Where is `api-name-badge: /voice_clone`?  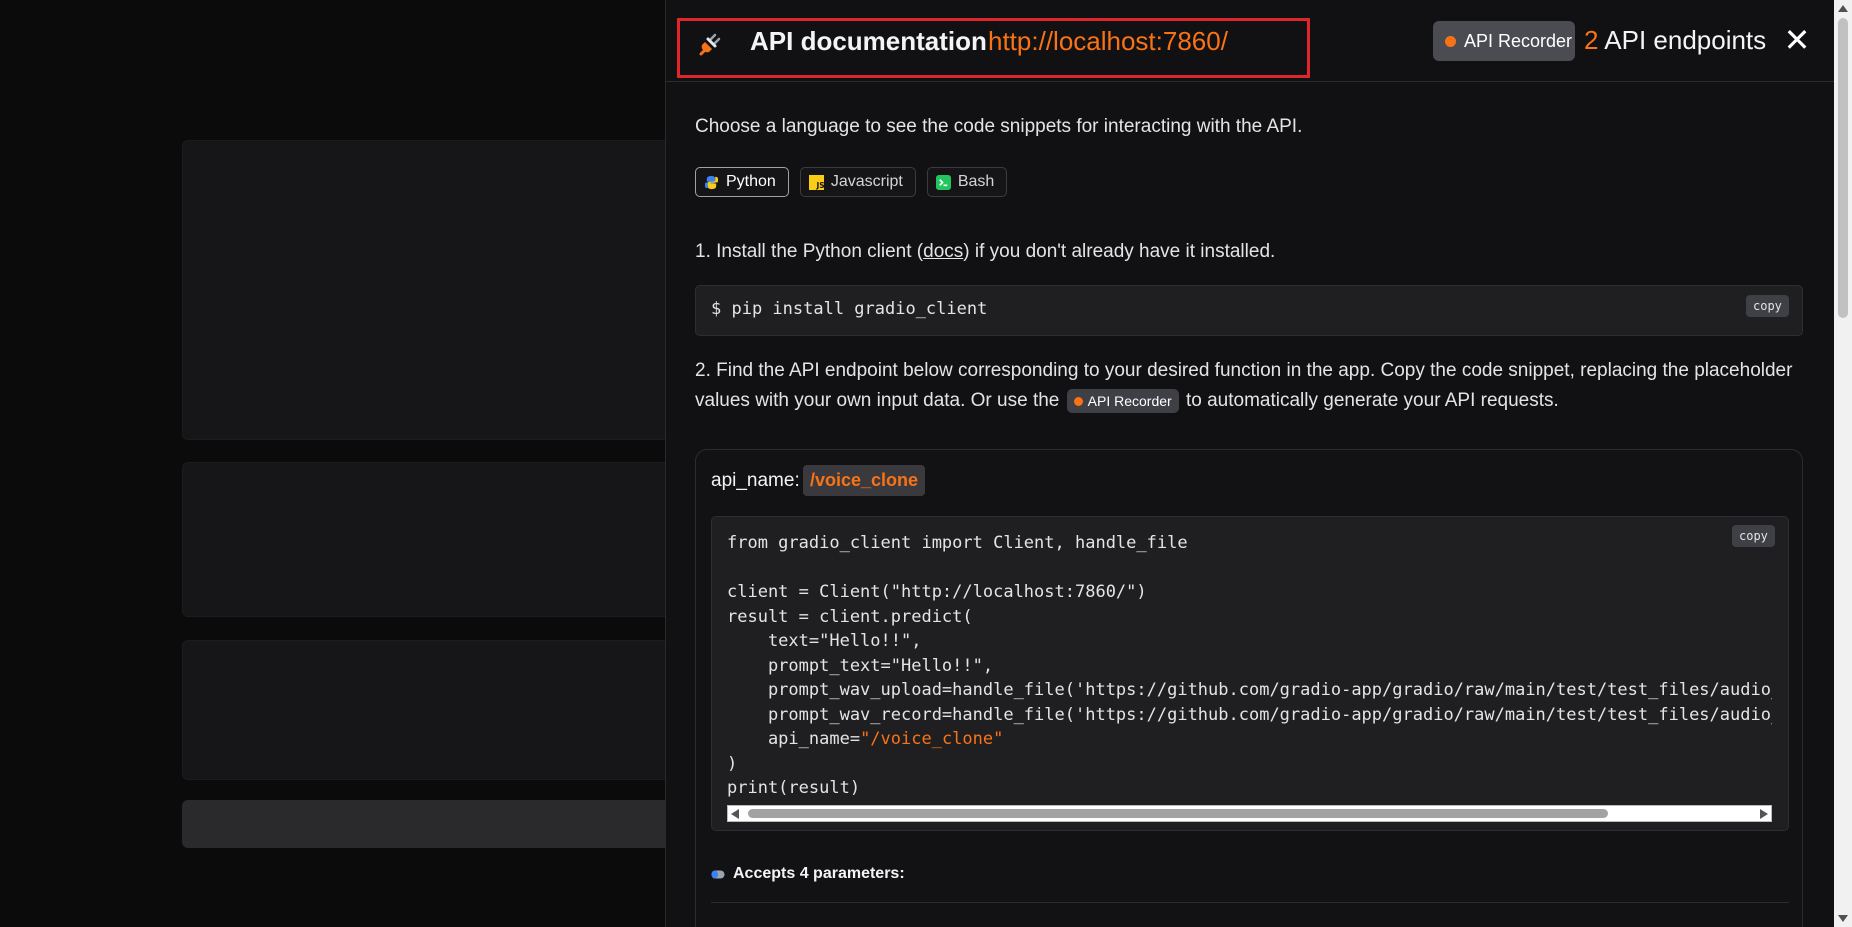
api-name-badge: /voice_clone is located at coordinates (864, 480).